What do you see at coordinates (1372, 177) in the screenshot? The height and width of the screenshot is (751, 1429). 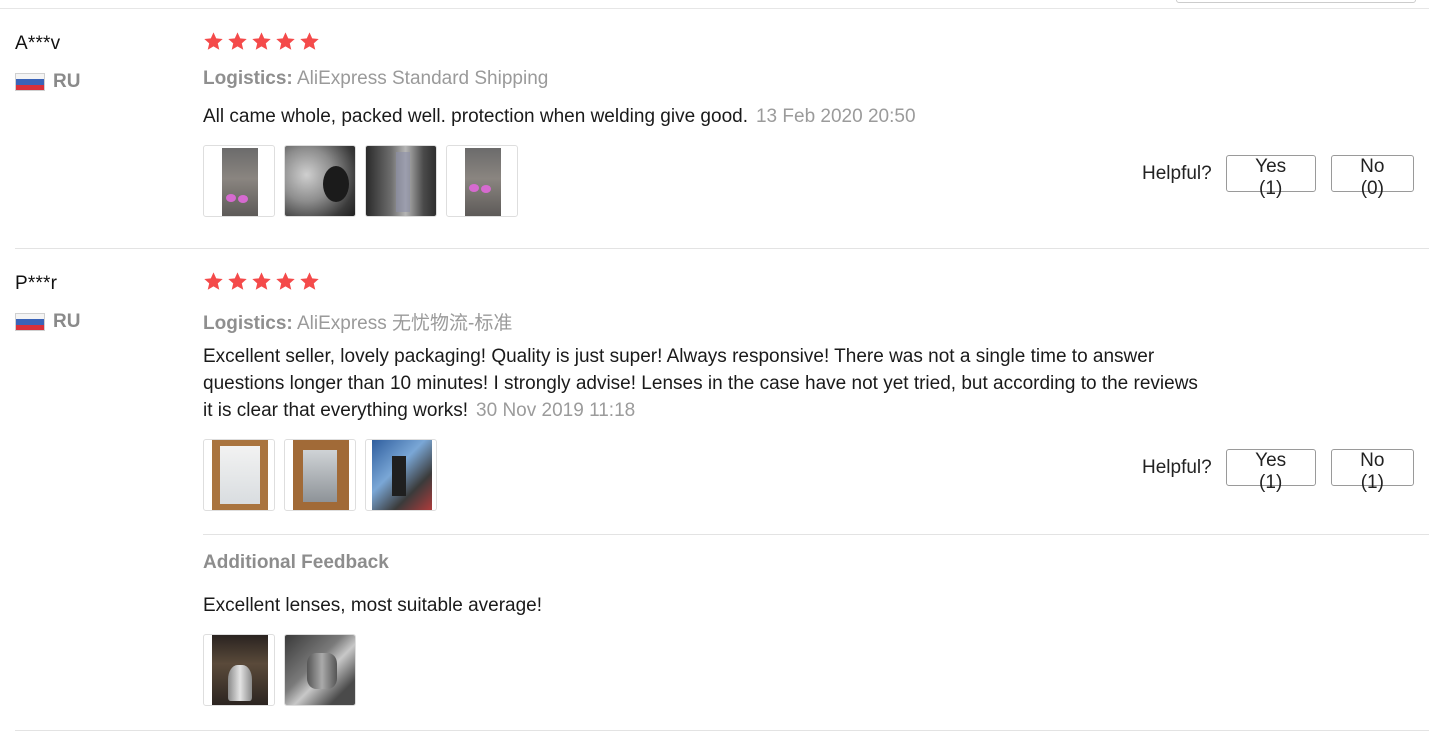 I see `helpful-no-button: No (0)` at bounding box center [1372, 177].